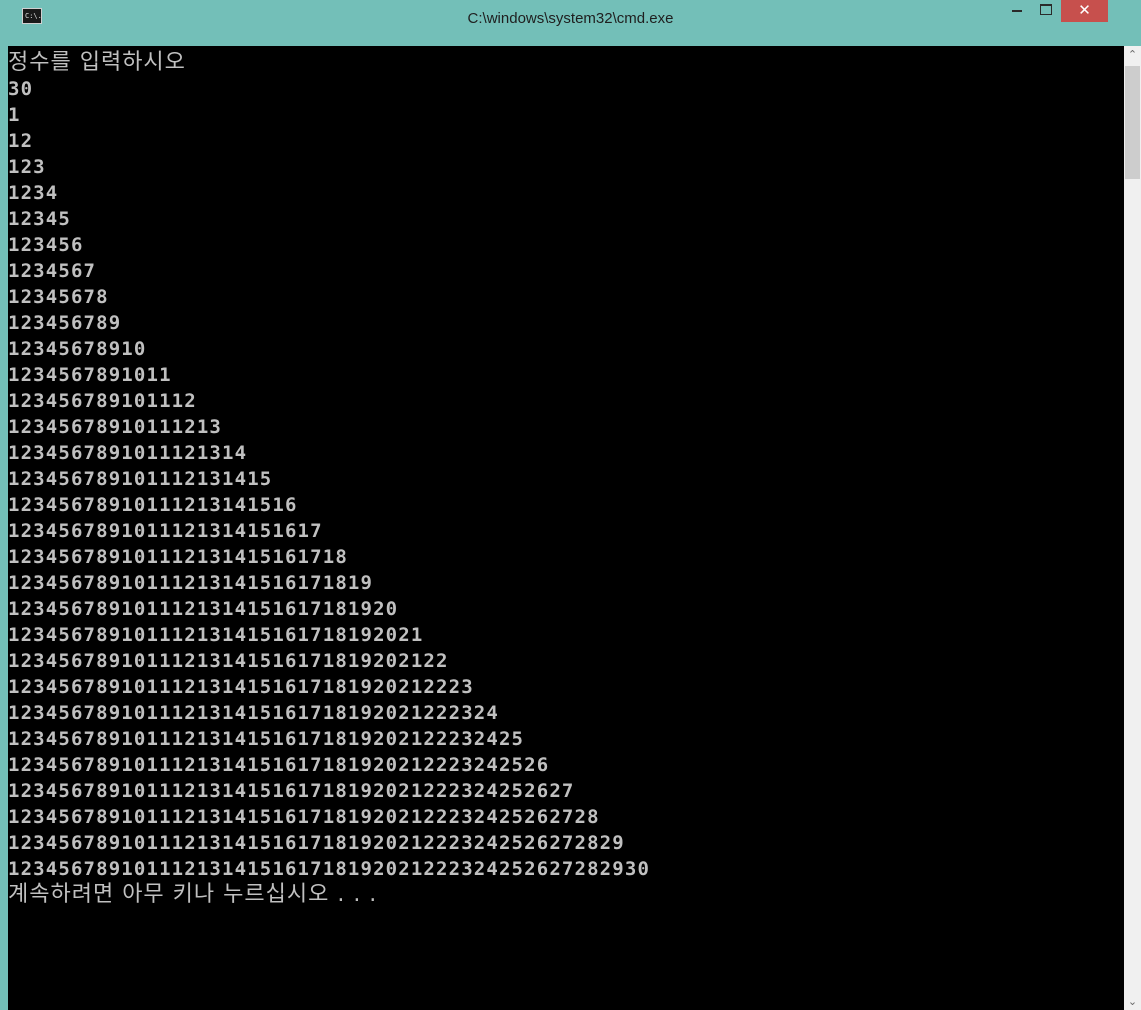  Describe the element at coordinates (1132, 122) in the screenshot. I see `scrollbar-thumb` at that location.